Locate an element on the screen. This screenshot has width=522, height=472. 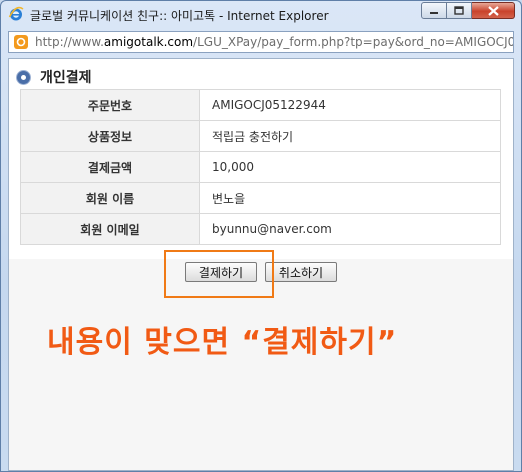
maximize-button is located at coordinates (459, 10).